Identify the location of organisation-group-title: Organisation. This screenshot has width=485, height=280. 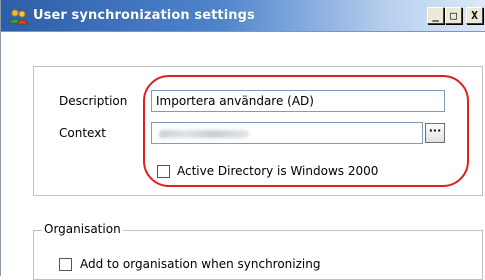
(82, 229).